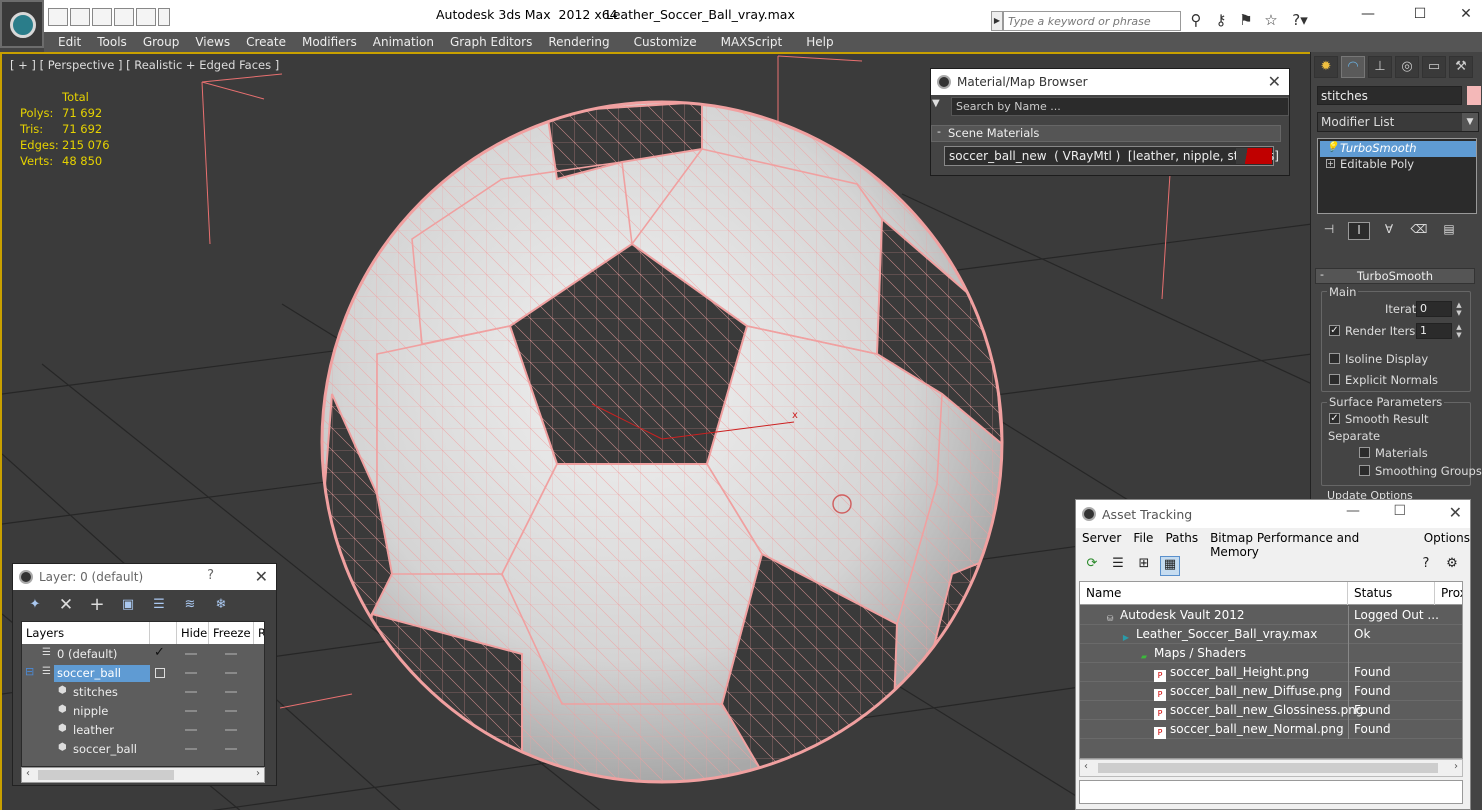 This screenshot has width=1482, height=810. Describe the element at coordinates (1273, 514) in the screenshot. I see `asset-tracking-titlebar: Asset Tracking — ☐ ✕` at that location.